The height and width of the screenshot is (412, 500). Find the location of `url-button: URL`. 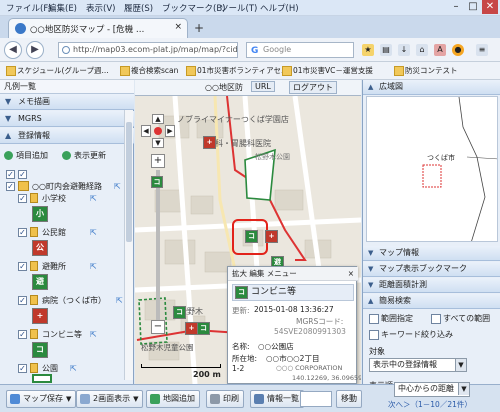

url-button: URL is located at coordinates (263, 86).